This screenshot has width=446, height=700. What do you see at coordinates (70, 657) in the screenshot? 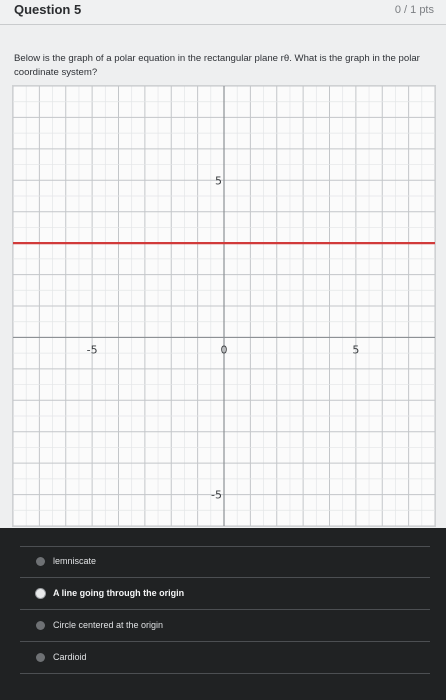
I see `answer-label: Cardioid` at bounding box center [70, 657].